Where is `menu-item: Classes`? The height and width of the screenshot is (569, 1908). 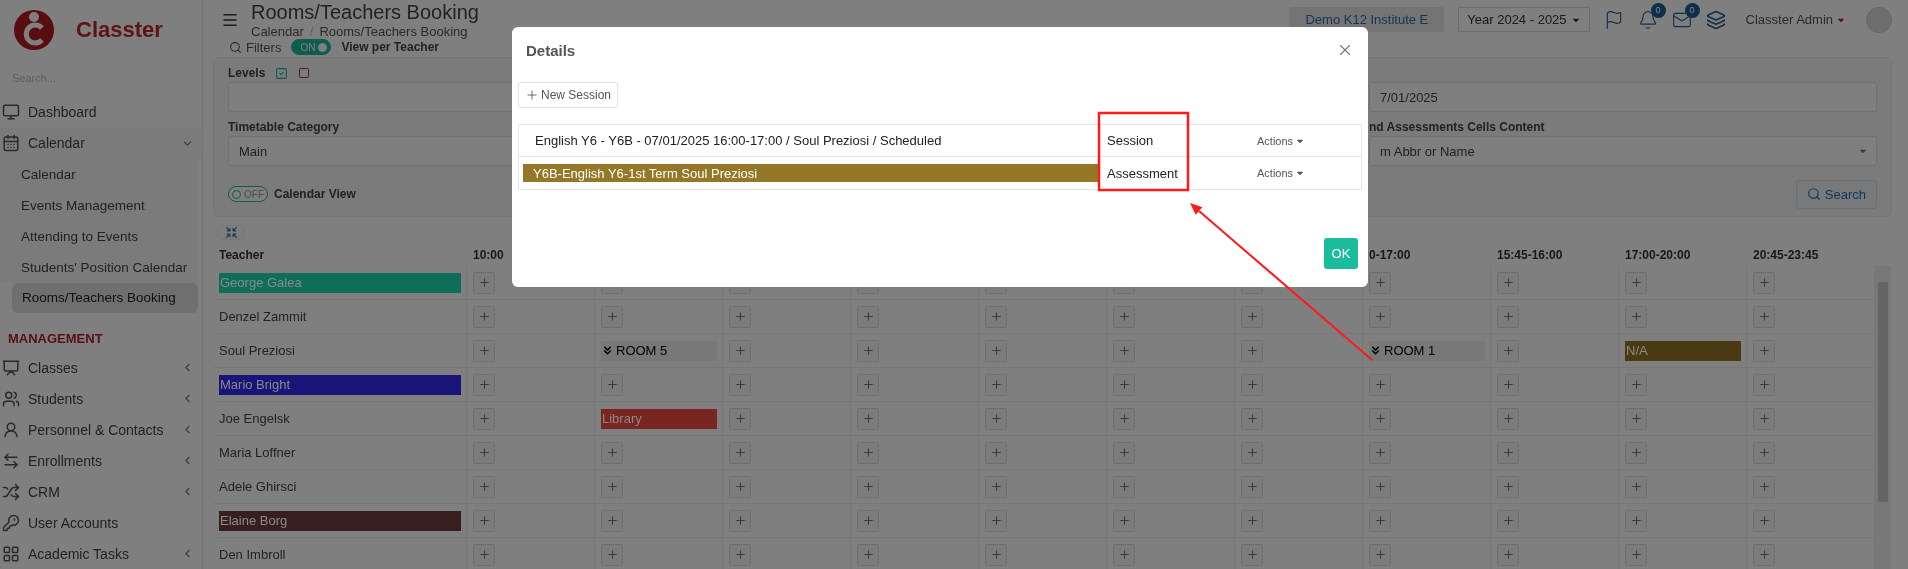
menu-item: Classes is located at coordinates (101, 368).